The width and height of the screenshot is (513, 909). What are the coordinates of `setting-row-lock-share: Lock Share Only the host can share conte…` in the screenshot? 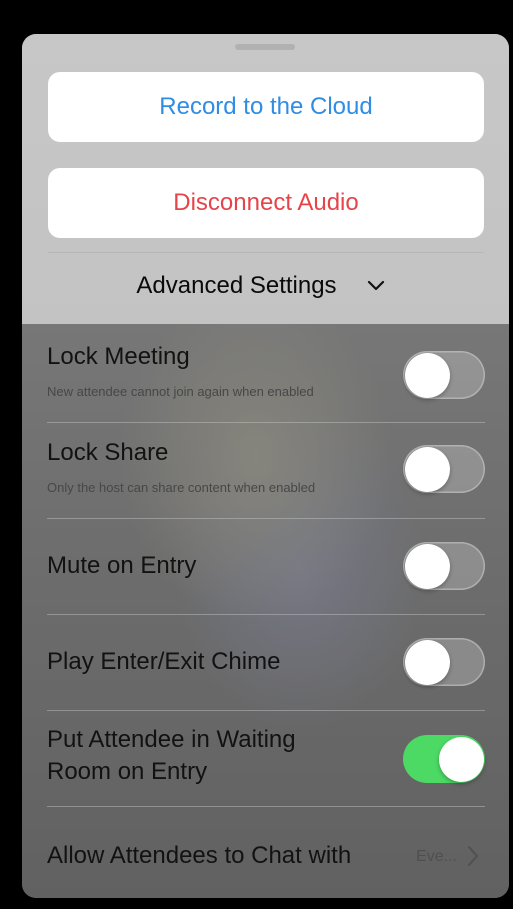 It's located at (266, 475).